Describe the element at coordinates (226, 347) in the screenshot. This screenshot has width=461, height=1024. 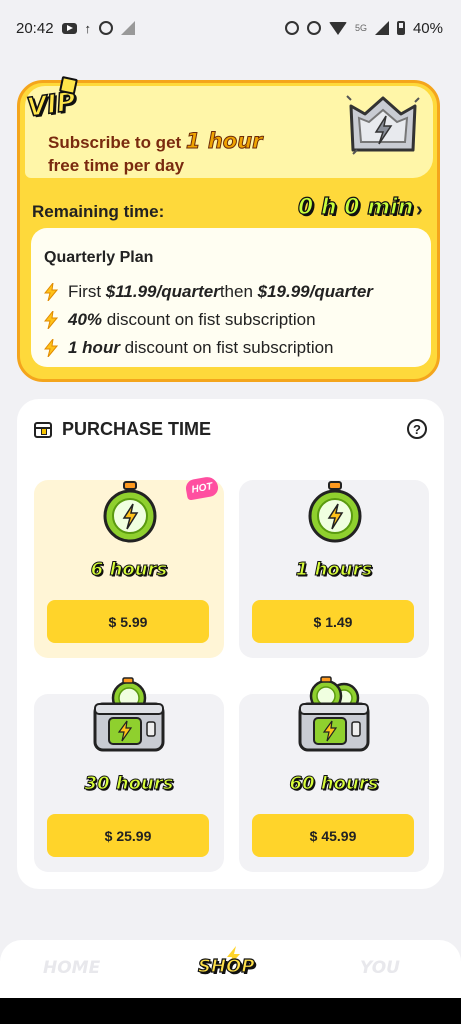
I see `plan-line3-rest: discount on fist subscription` at that location.